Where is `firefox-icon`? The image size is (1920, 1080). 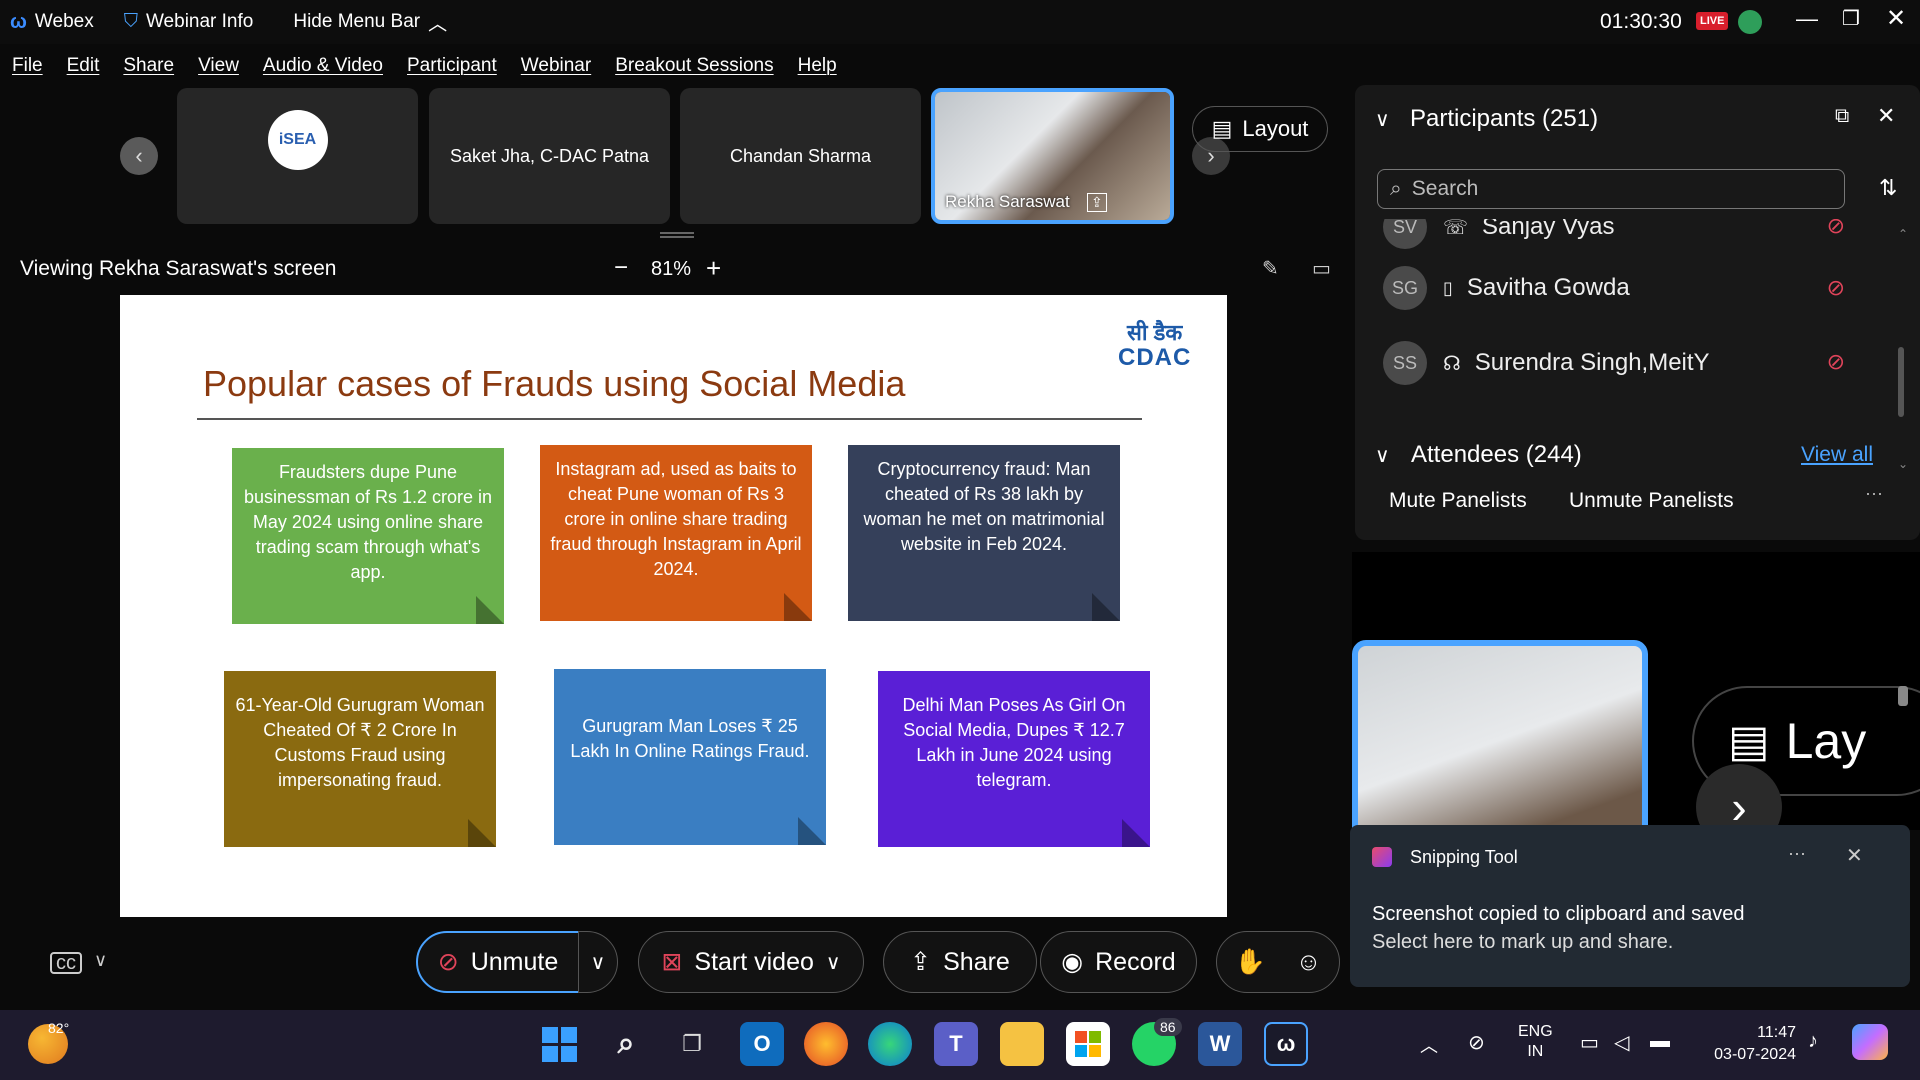 firefox-icon is located at coordinates (826, 1044).